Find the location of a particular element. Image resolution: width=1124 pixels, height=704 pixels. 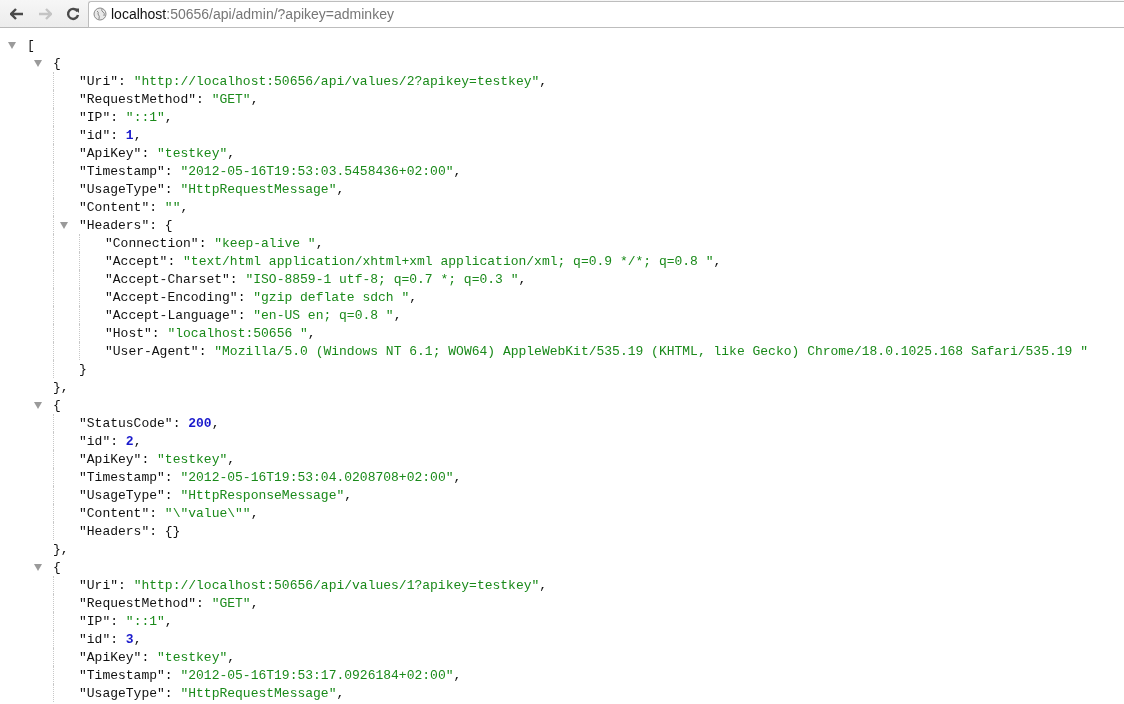

json-line: "id": 2, is located at coordinates (110, 441).